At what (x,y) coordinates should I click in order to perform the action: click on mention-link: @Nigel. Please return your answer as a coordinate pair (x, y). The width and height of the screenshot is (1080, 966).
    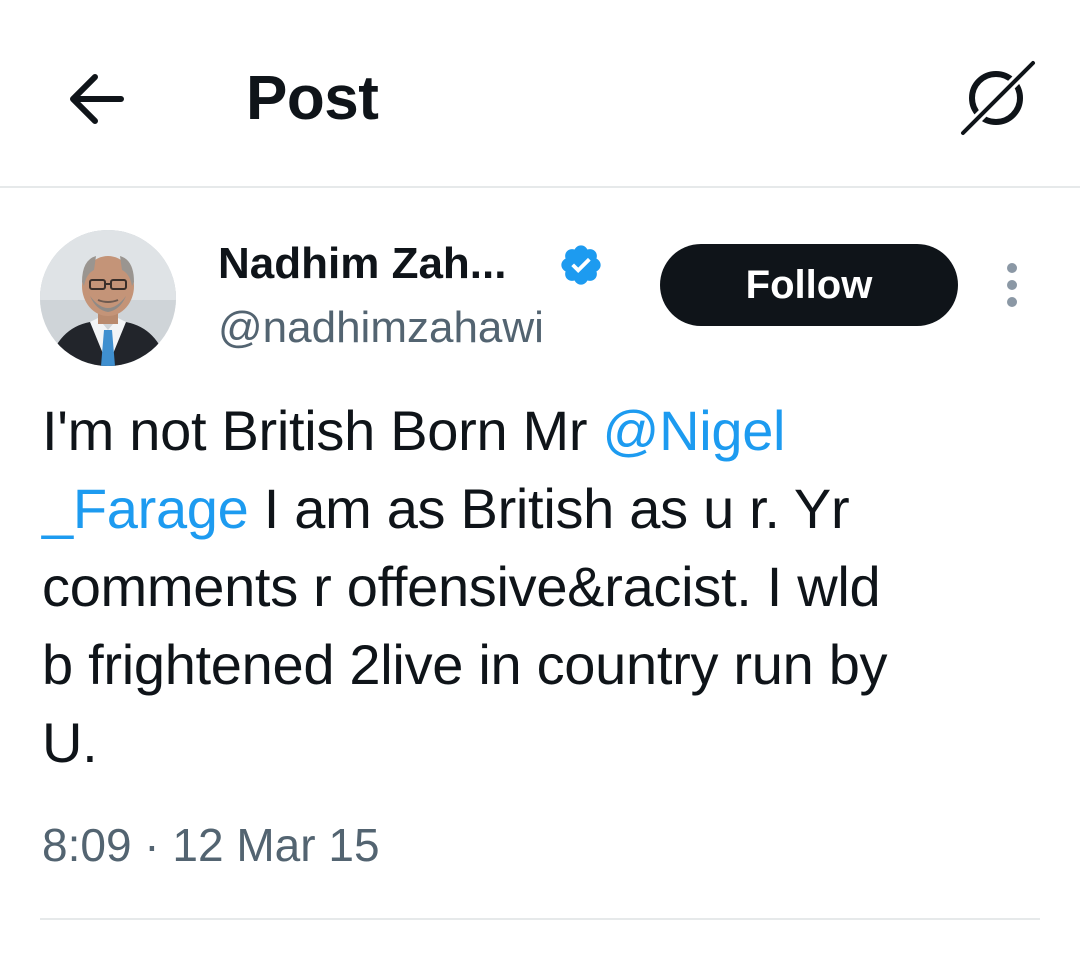
    Looking at the image, I should click on (694, 430).